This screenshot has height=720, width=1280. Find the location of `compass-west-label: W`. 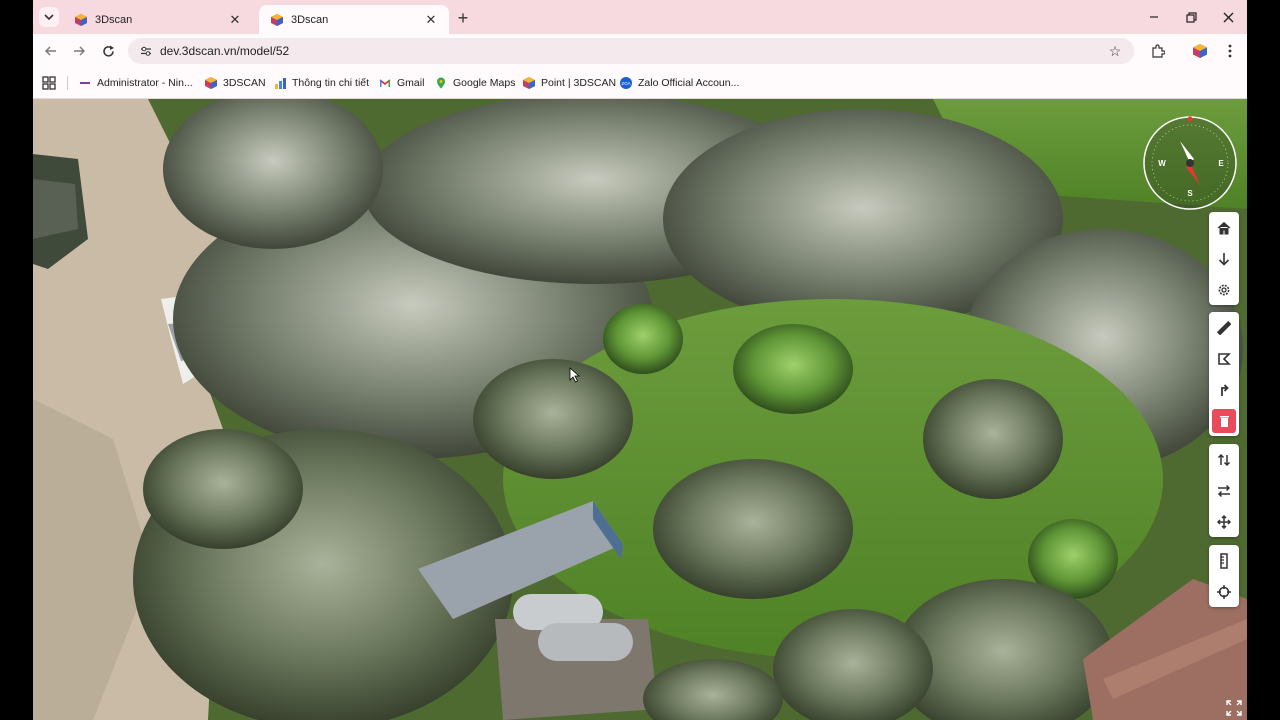

compass-west-label: W is located at coordinates (1162, 163).